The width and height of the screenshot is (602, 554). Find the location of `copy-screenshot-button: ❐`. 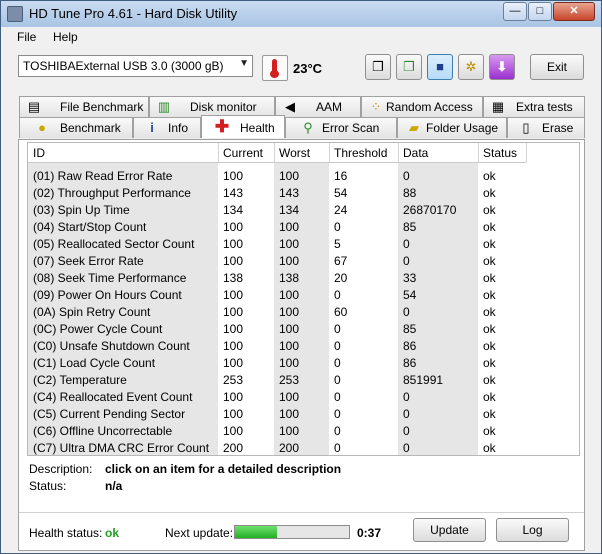

copy-screenshot-button: ❐ is located at coordinates (409, 67).